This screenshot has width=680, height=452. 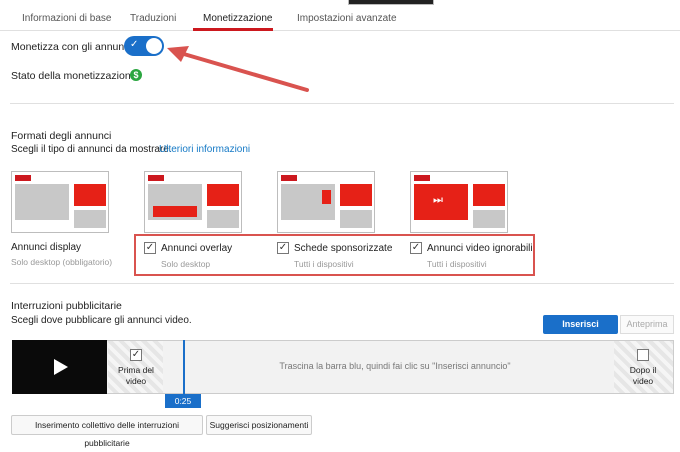 What do you see at coordinates (66, 306) in the screenshot?
I see `ad-breaks-title: Interruzioni pubblicitarie` at bounding box center [66, 306].